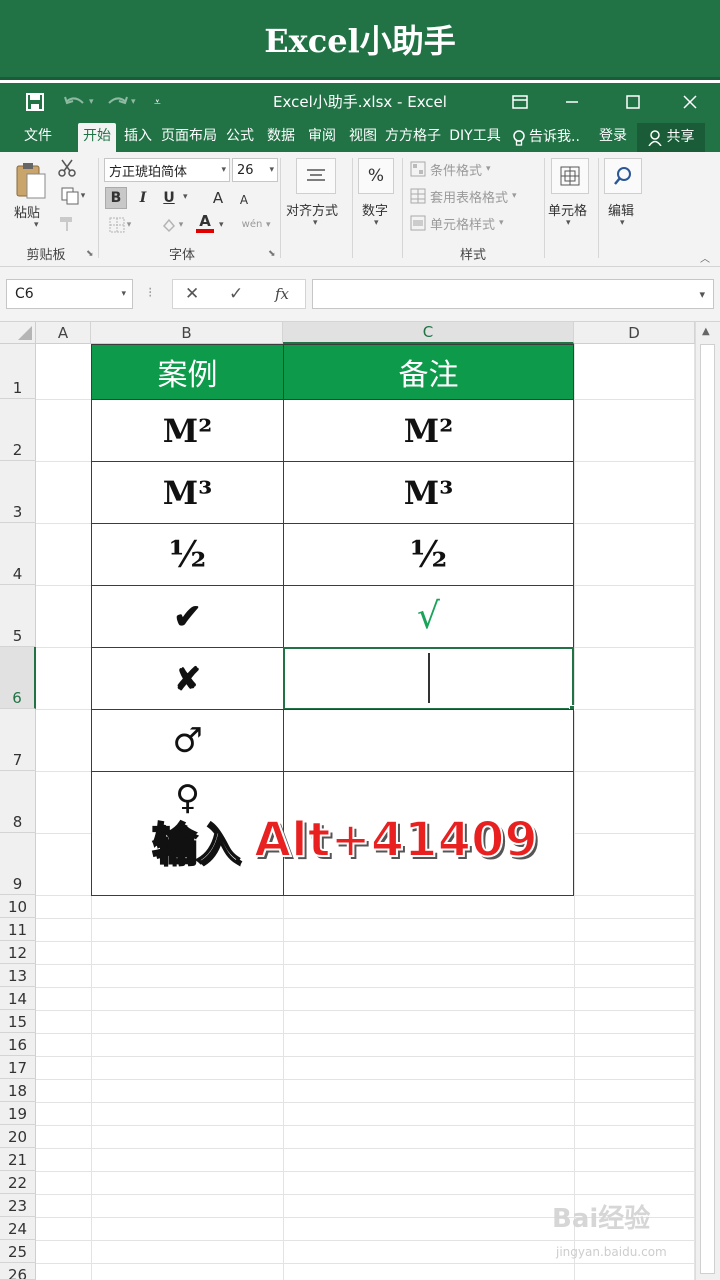 The width and height of the screenshot is (720, 1280). I want to click on share-button: 共享, so click(671, 137).